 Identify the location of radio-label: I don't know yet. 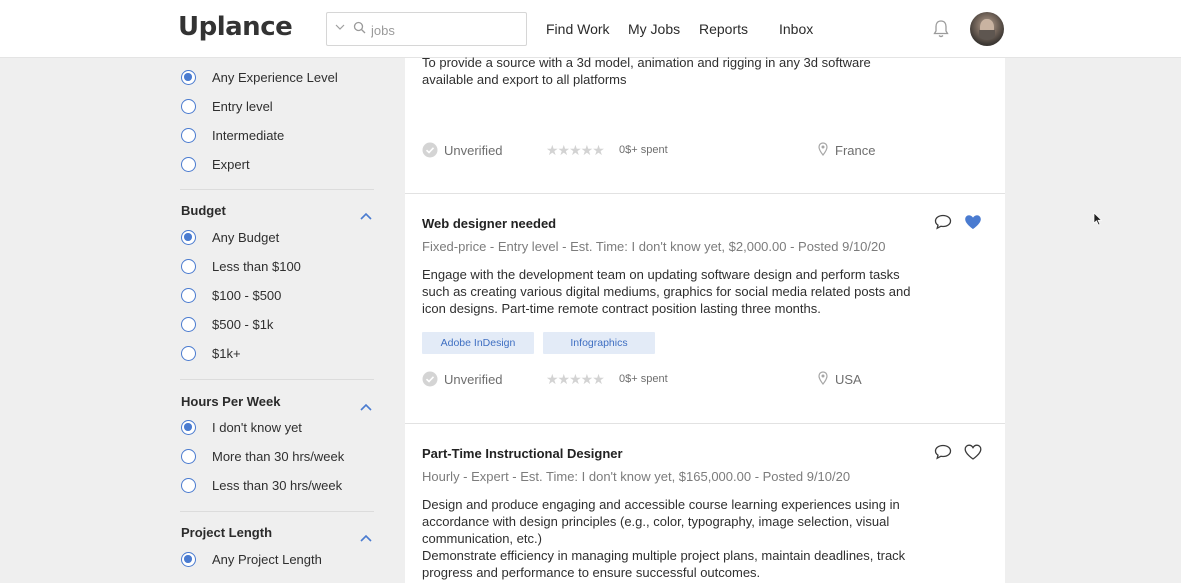
(257, 427).